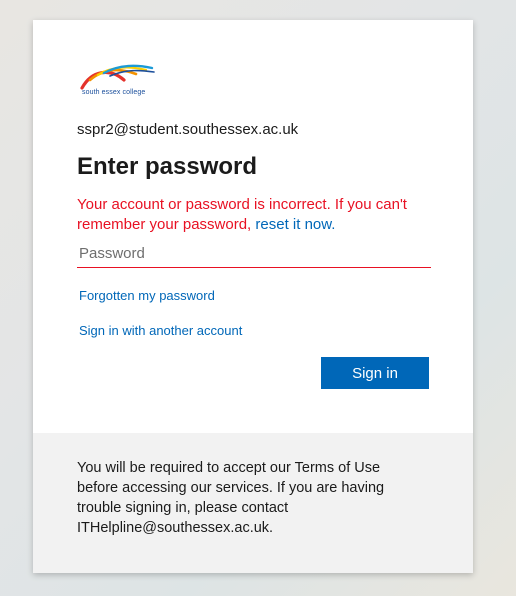 This screenshot has width=516, height=596. Describe the element at coordinates (295, 224) in the screenshot. I see `reset-password-link: reset it now.` at that location.